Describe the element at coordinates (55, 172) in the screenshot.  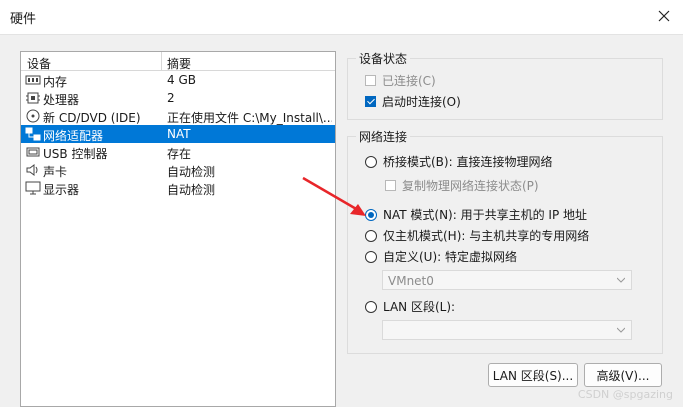
I see `device-name: 声卡` at that location.